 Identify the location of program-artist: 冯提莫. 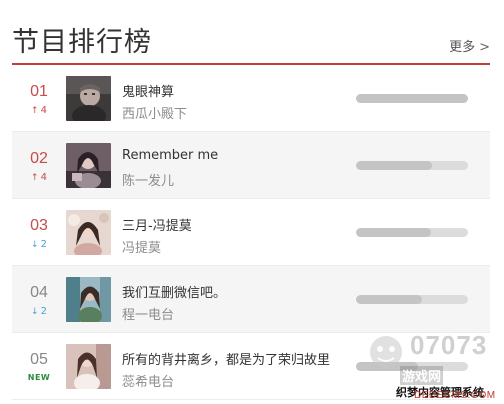
(141, 246).